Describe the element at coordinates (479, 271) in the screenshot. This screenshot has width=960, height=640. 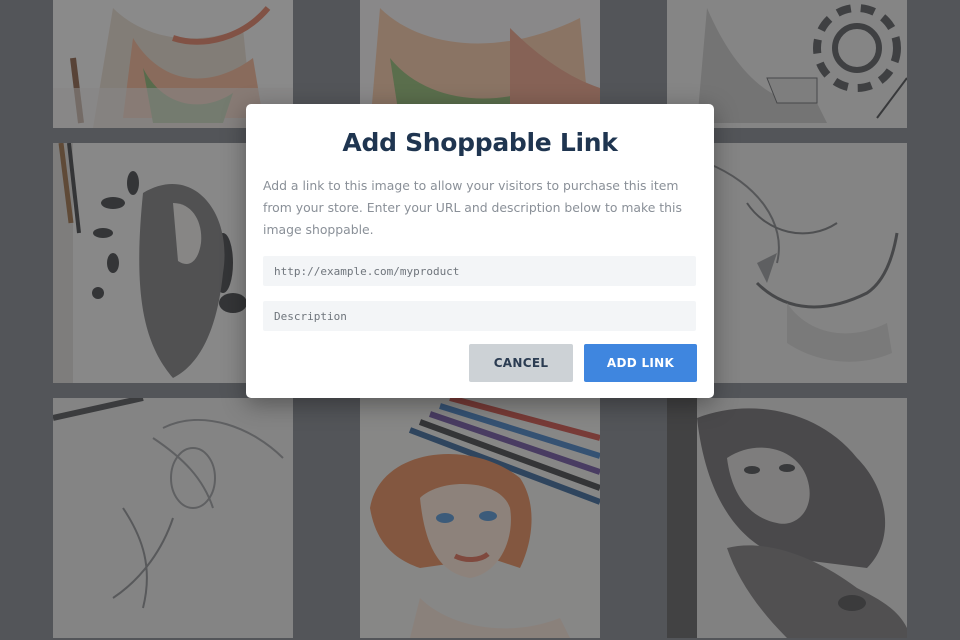
I see `product-url-input` at that location.